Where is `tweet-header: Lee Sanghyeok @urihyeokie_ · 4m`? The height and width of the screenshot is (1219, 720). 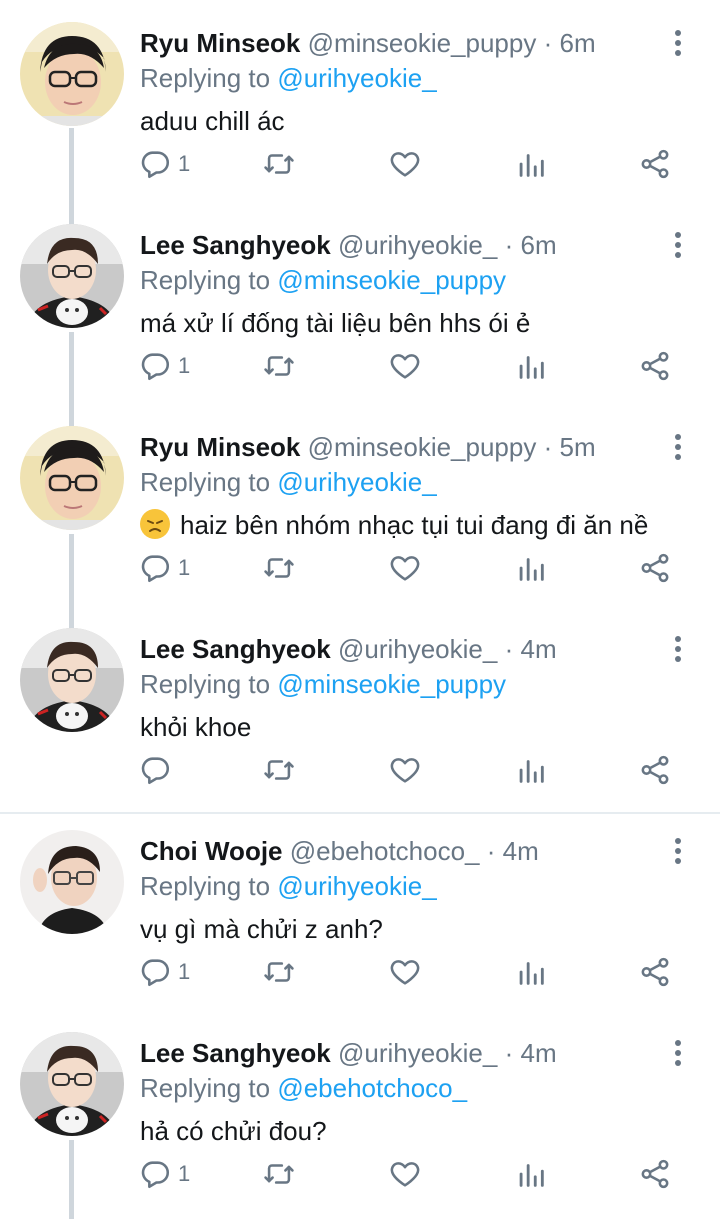
tweet-header: Lee Sanghyeok @urihyeokie_ · 4m is located at coordinates (348, 1053).